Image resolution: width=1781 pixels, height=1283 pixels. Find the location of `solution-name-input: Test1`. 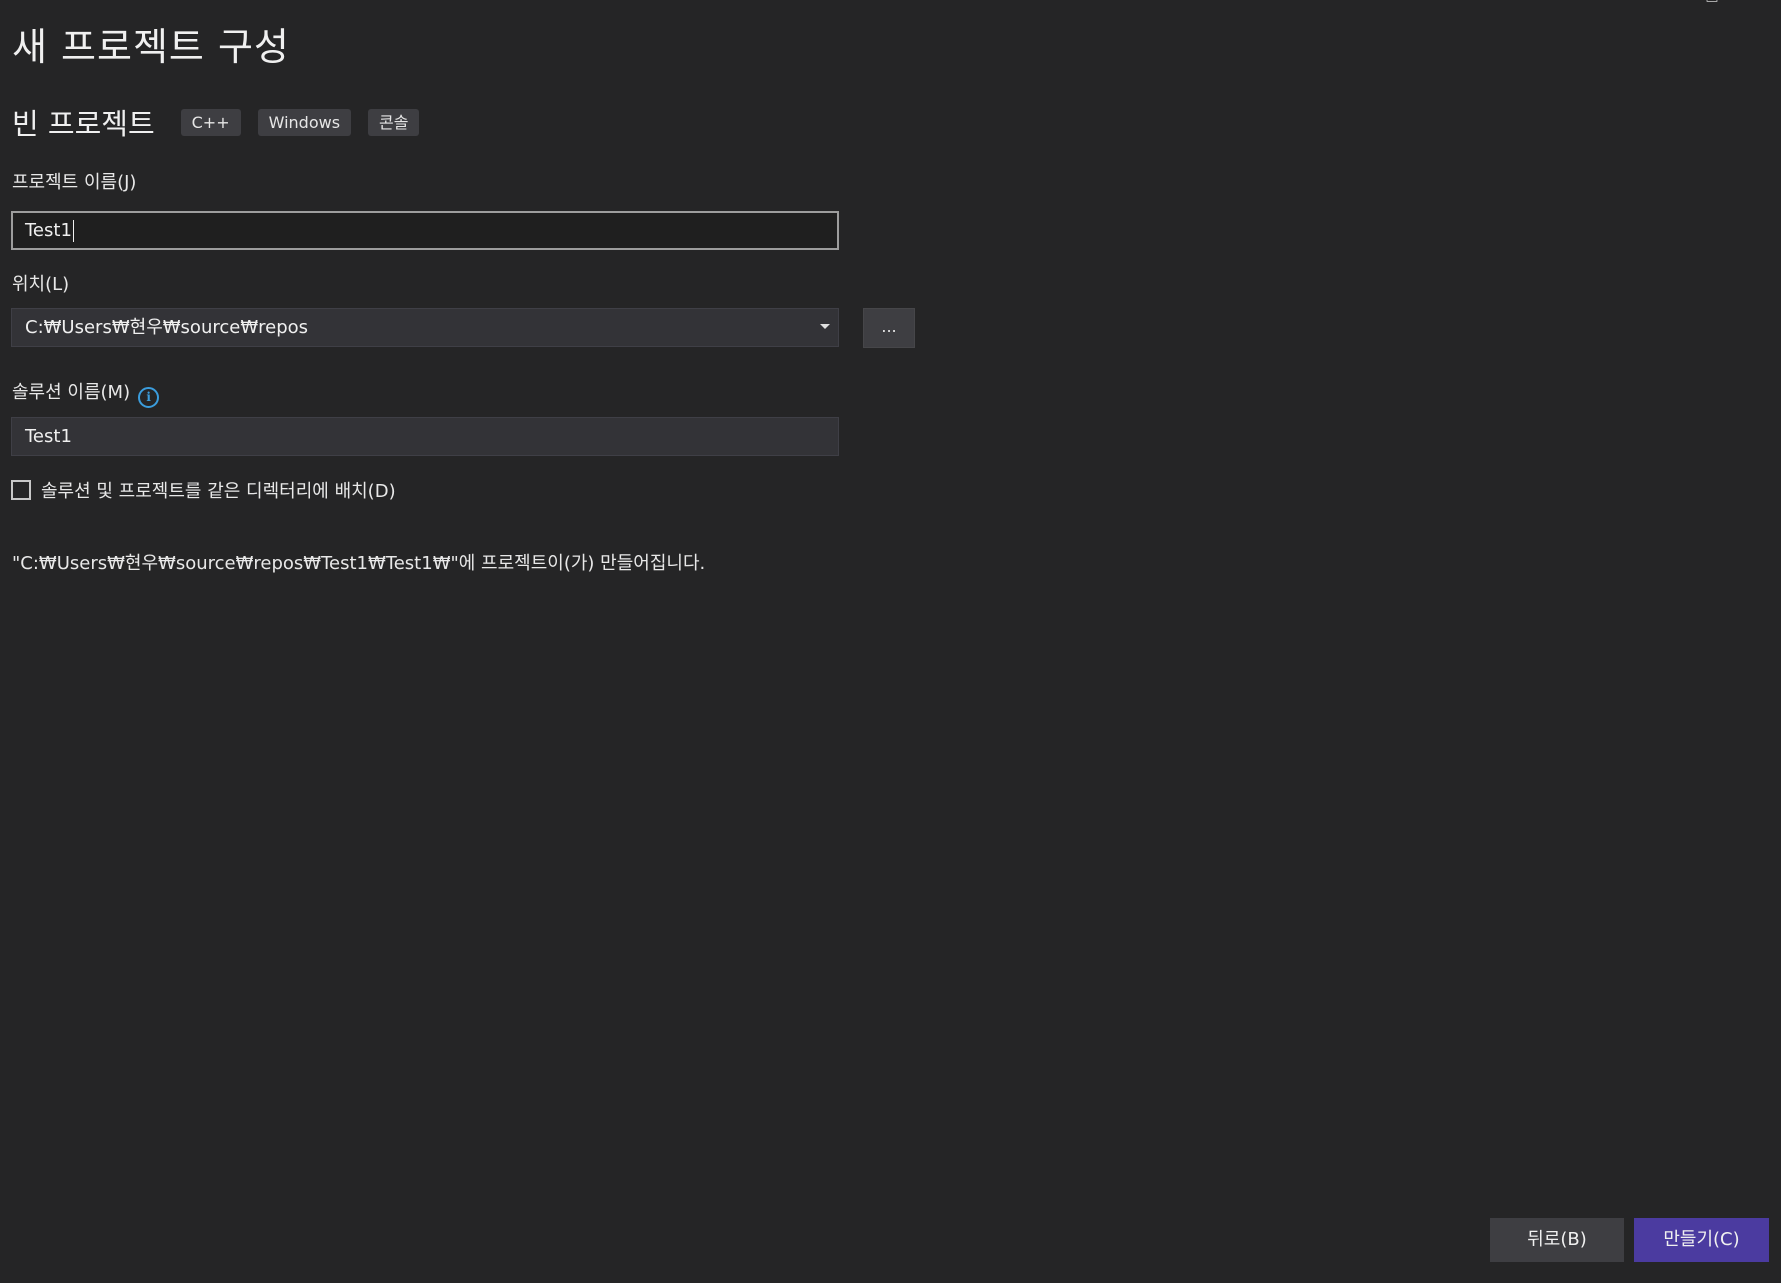

solution-name-input: Test1 is located at coordinates (425, 436).